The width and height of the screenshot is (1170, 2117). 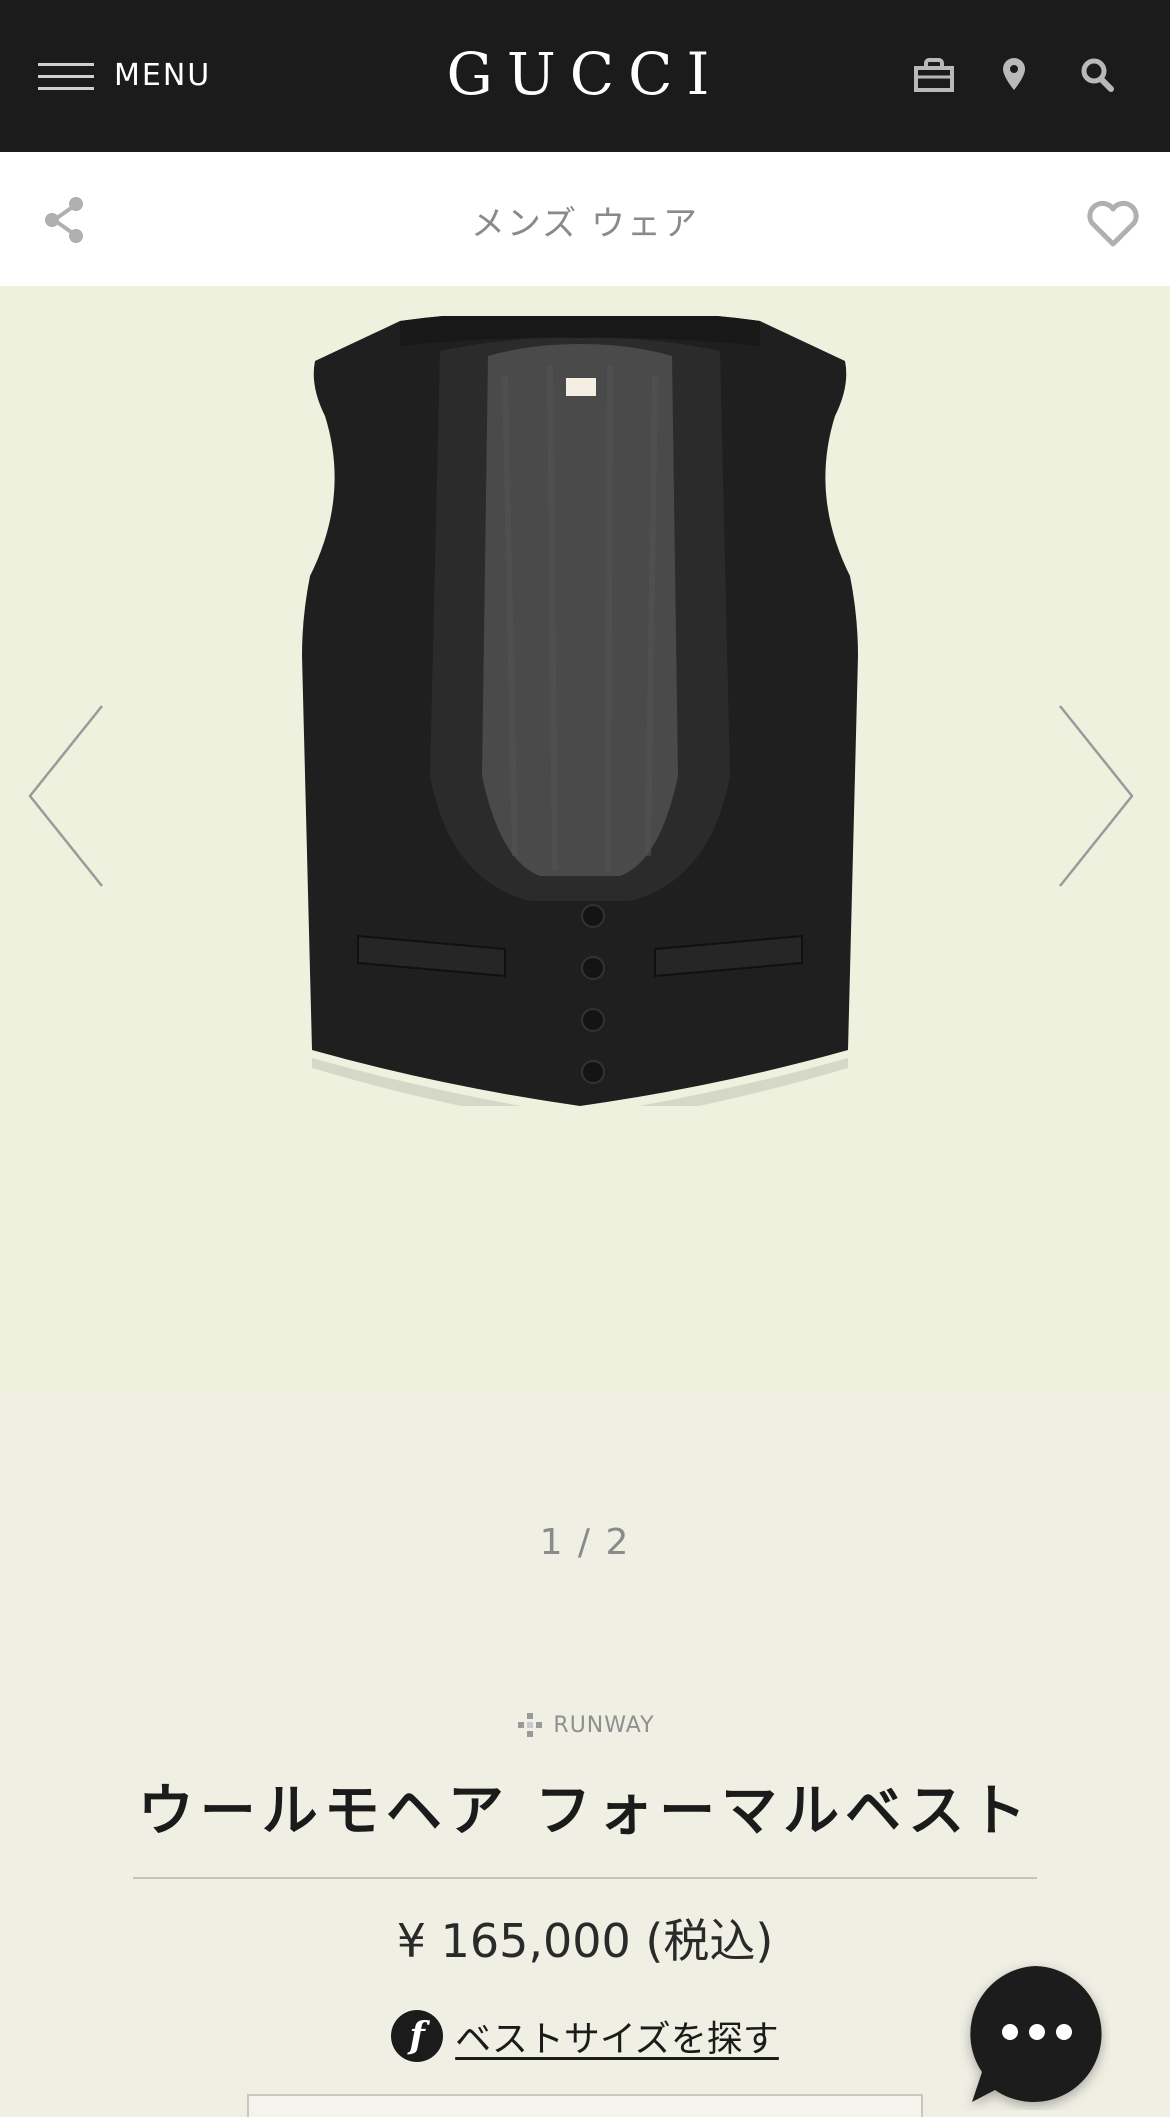 I want to click on chevron-left-icon, so click(x=66, y=796).